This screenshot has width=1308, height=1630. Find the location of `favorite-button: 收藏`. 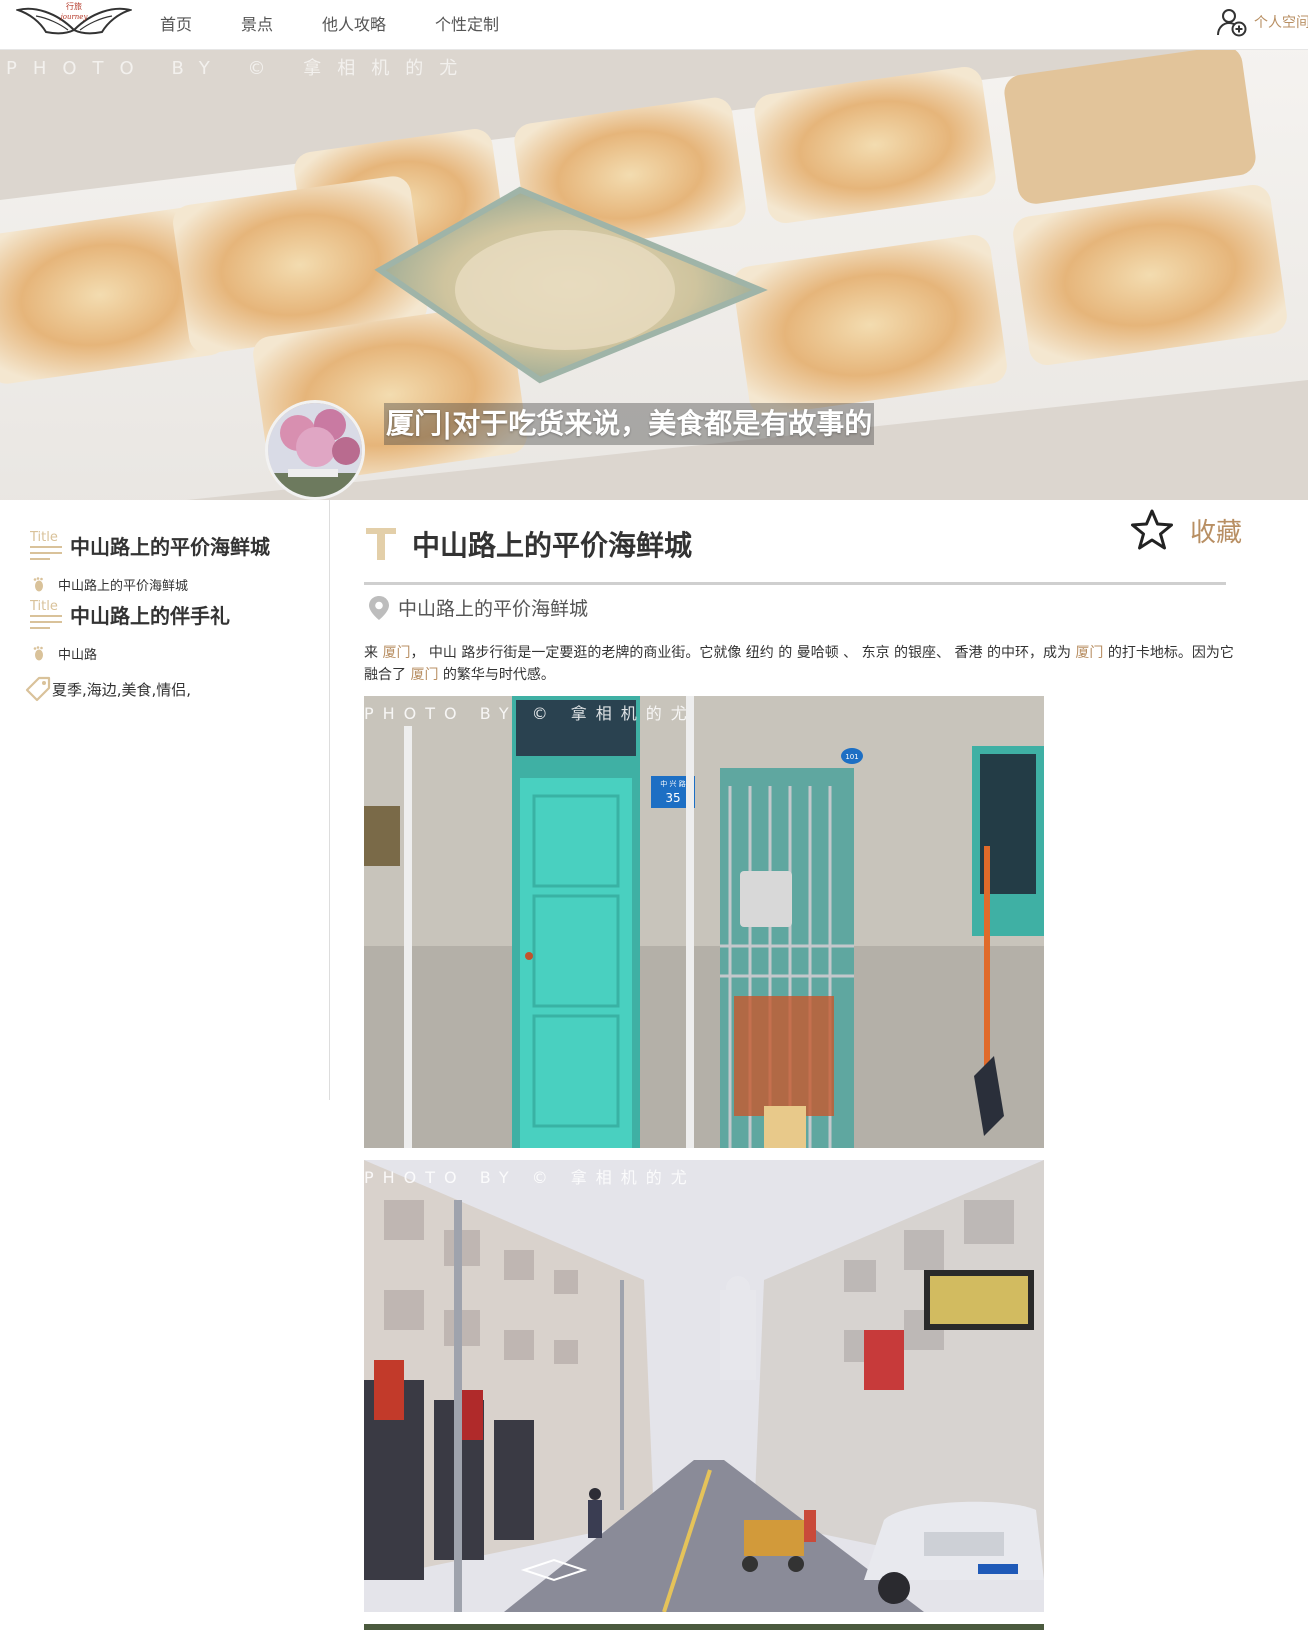

favorite-button: 收藏 is located at coordinates (1185, 530).